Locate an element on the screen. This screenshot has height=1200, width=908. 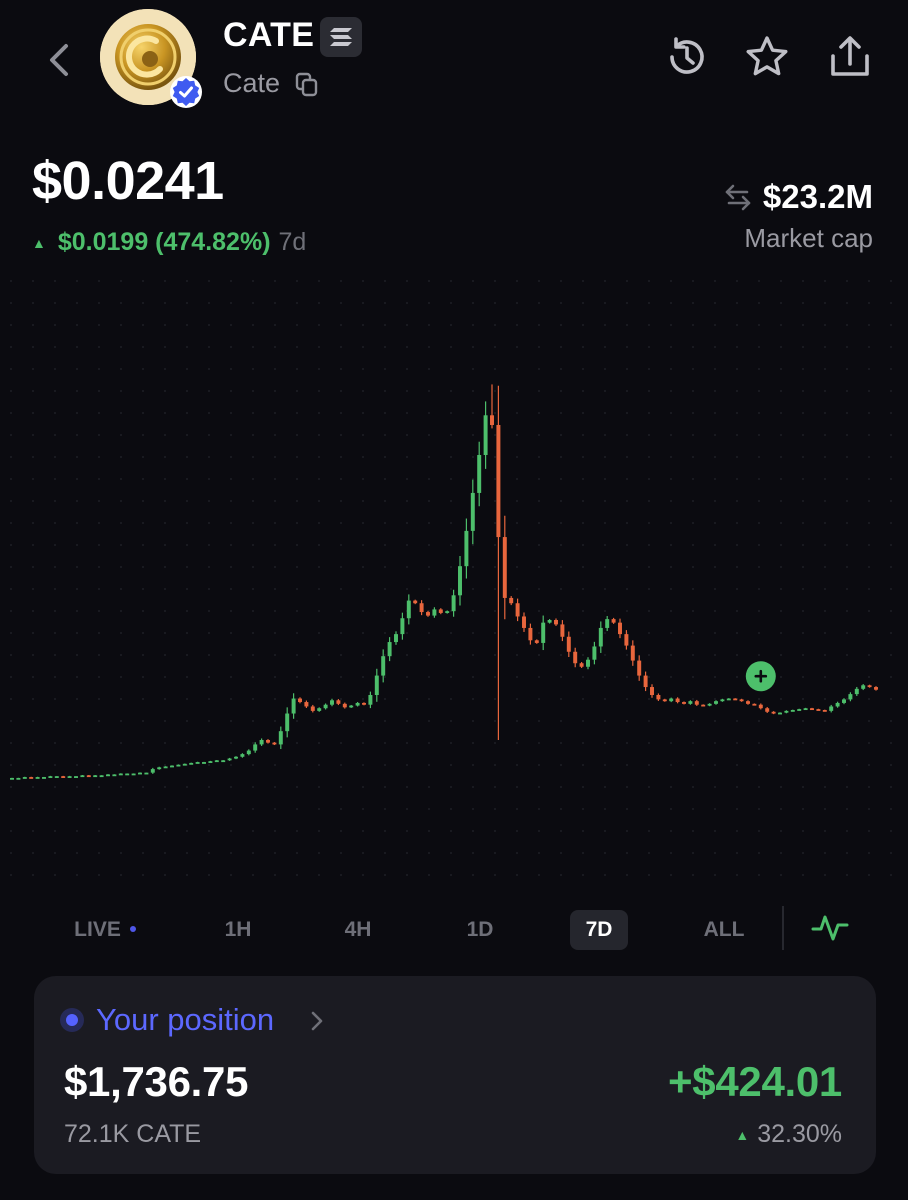
position-title: Your position is located at coordinates (185, 1020).